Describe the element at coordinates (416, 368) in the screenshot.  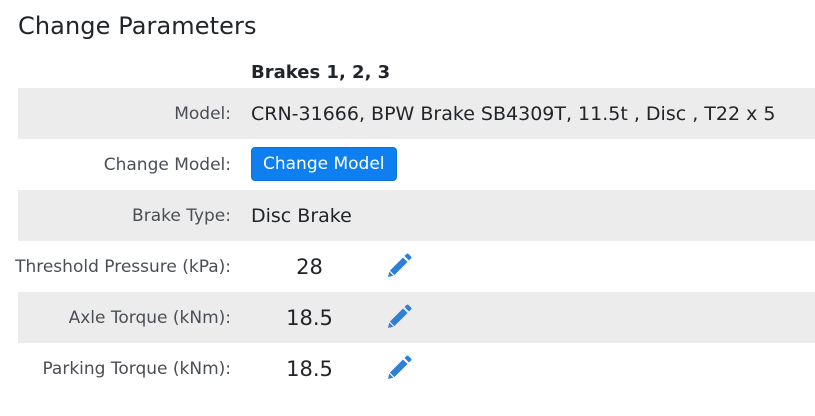
I see `row-parking-torque: Parking Torque (kNm): 18.5` at that location.